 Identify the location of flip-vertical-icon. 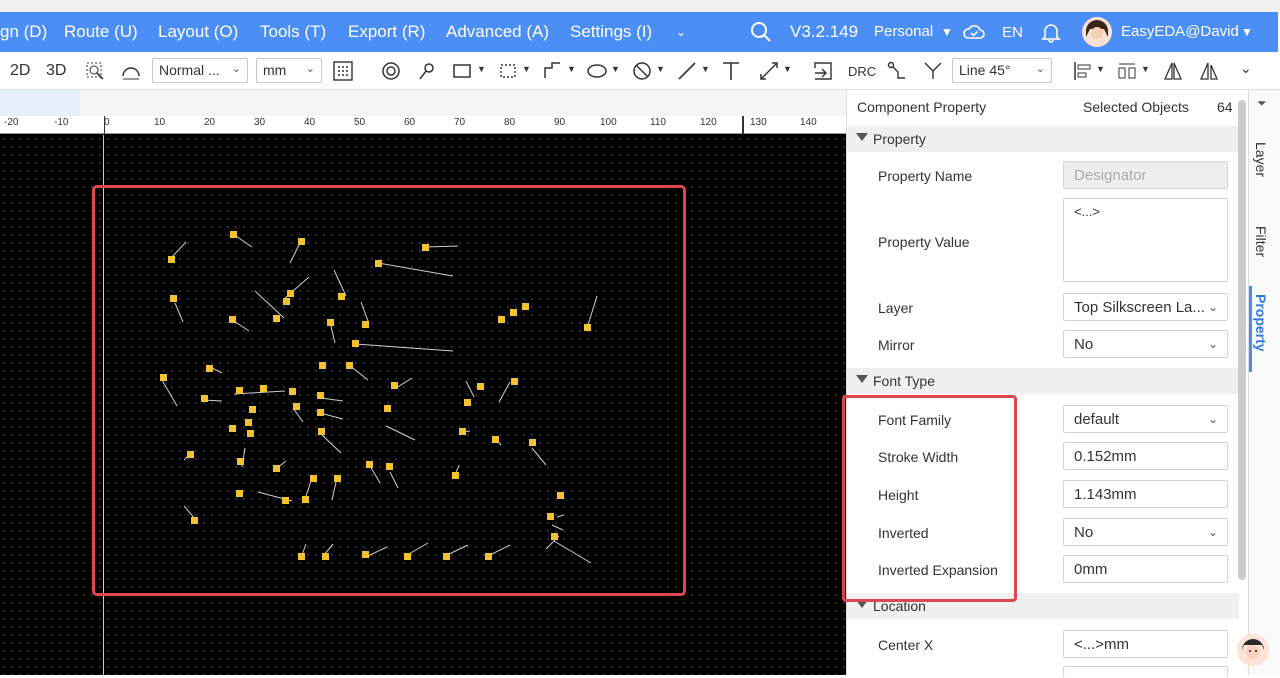
(1209, 71).